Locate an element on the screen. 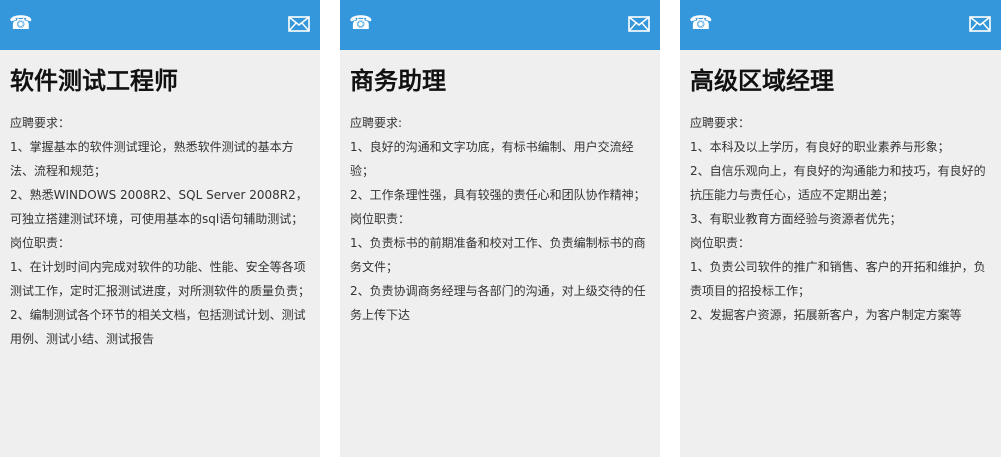  requirement-item: 3、有职业教育方面经验与资源者优先； is located at coordinates (796, 219).